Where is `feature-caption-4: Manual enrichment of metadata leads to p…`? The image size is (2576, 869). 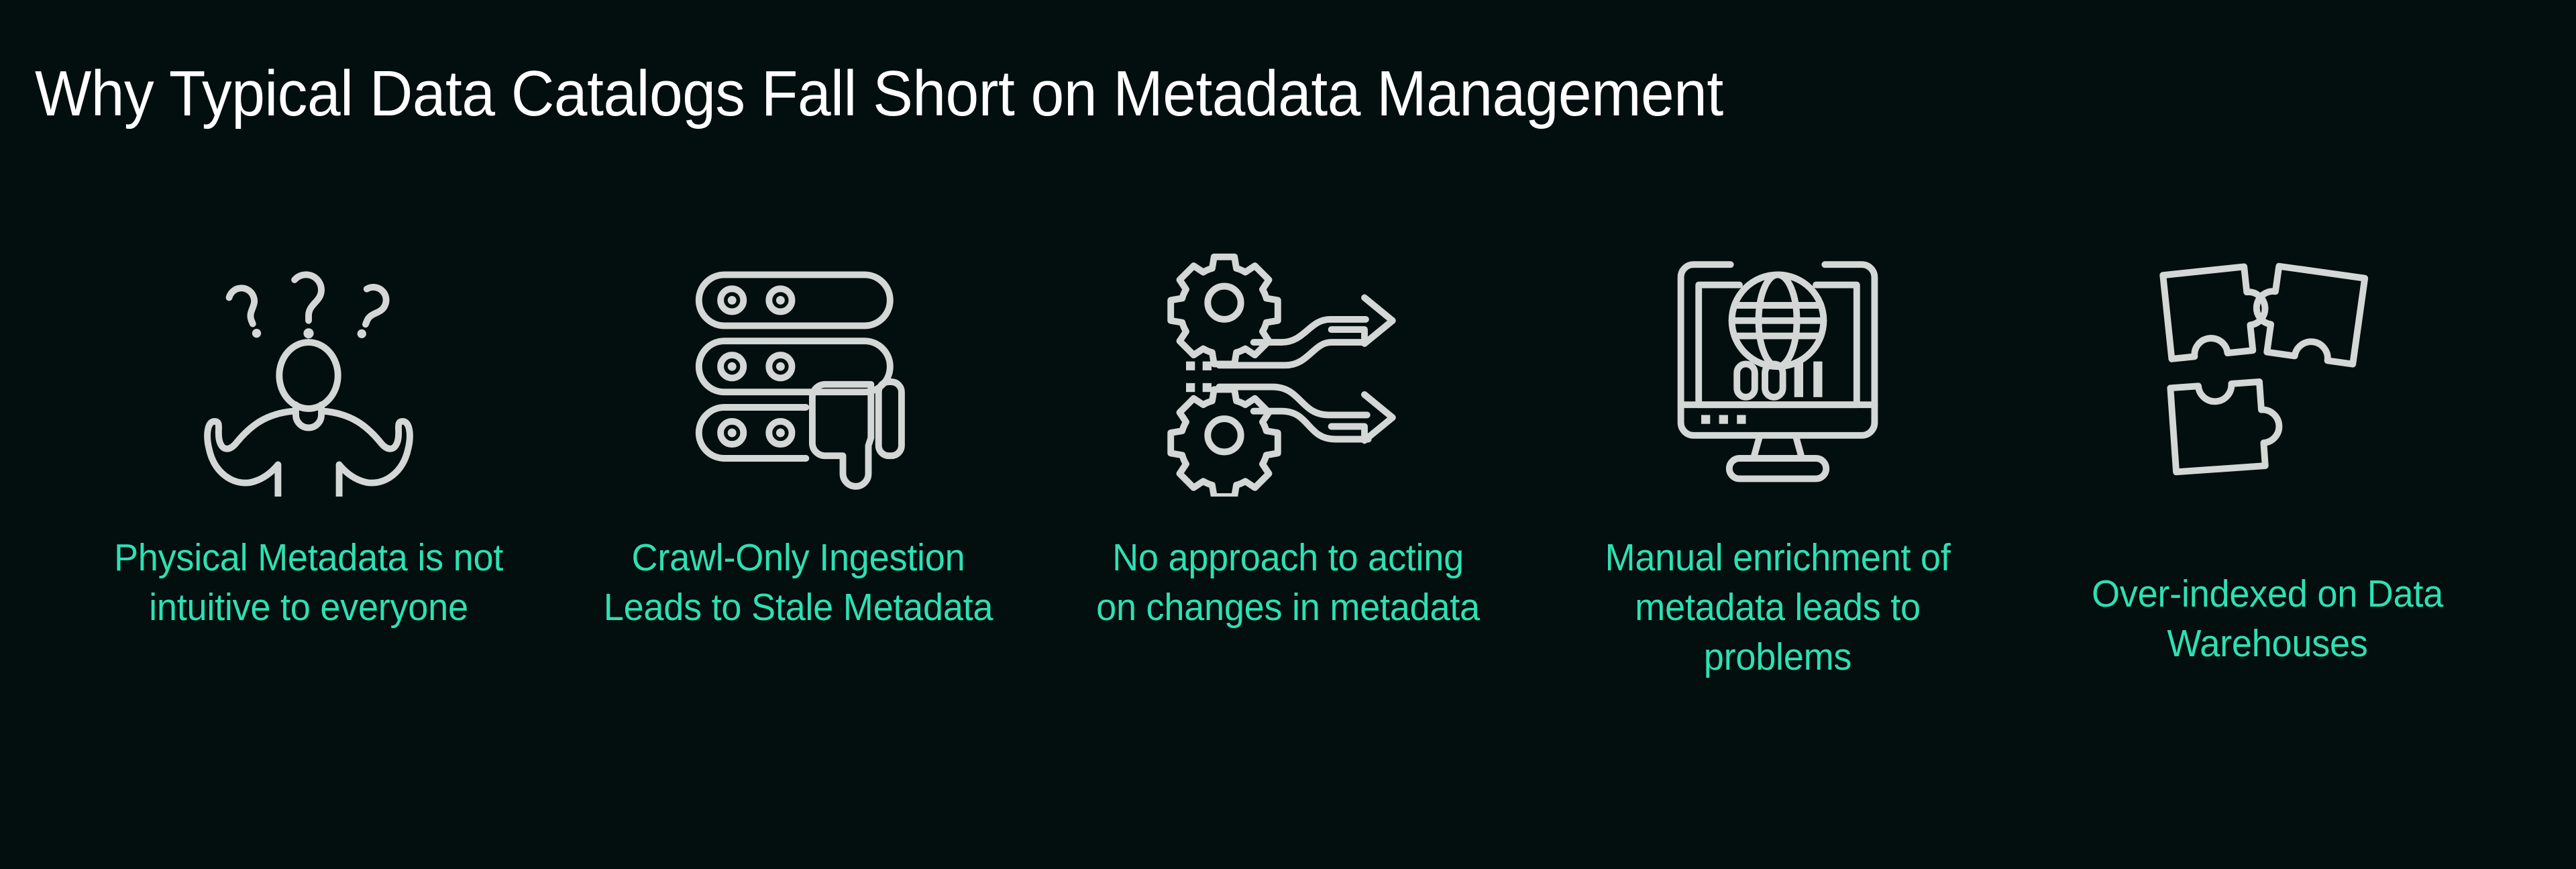 feature-caption-4: Manual enrichment of metadata leads to p… is located at coordinates (1778, 607).